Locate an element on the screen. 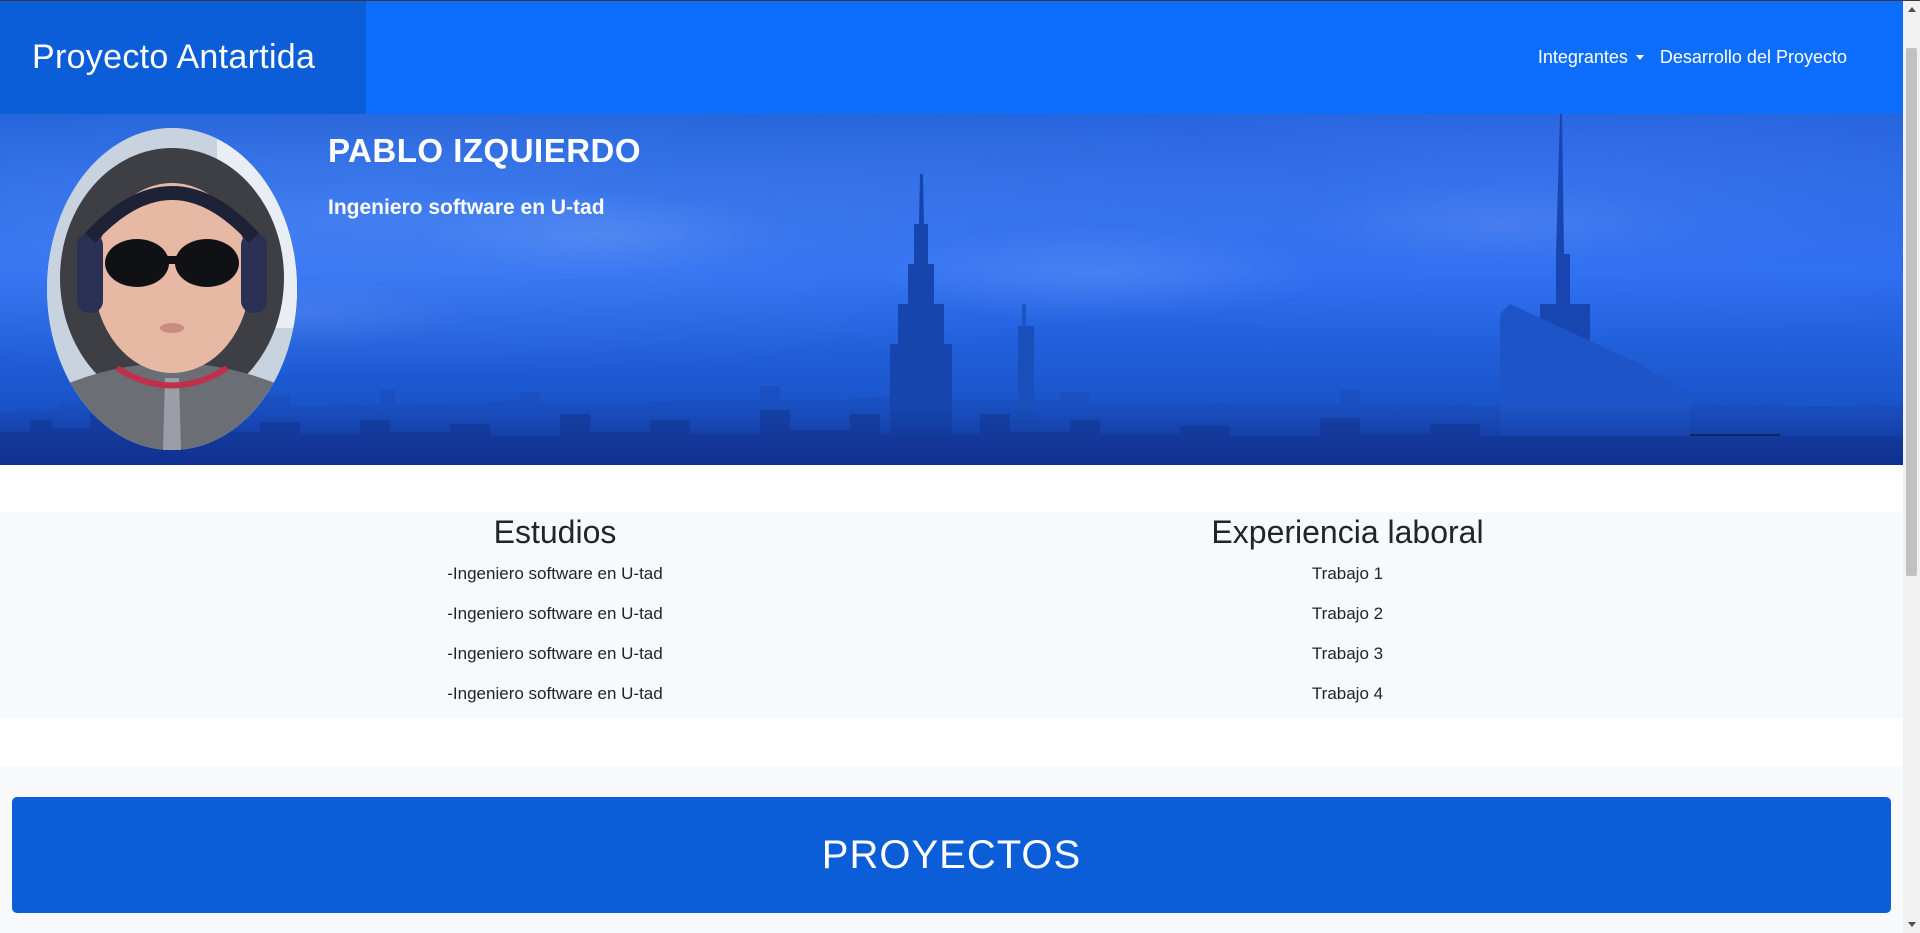 Image resolution: width=1920 pixels, height=933 pixels. nav-link-label: Integrantes is located at coordinates (1582, 57).